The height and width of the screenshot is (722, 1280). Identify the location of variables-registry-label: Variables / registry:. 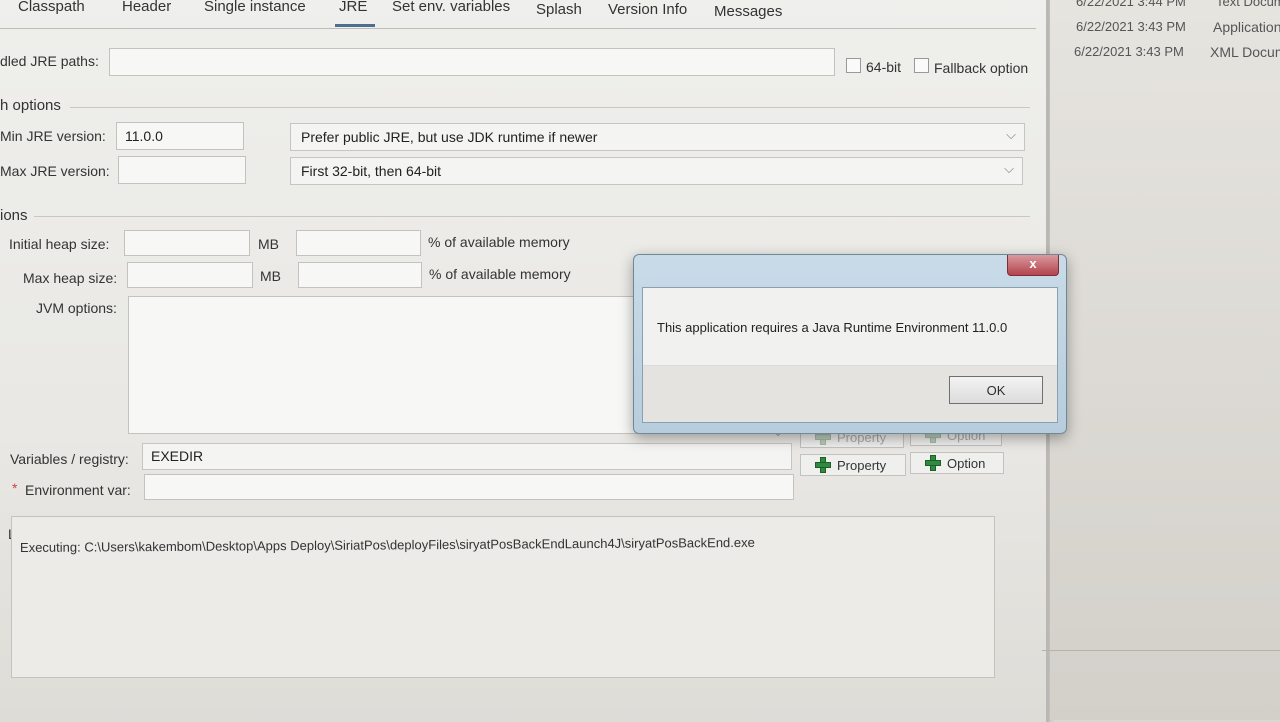
(69, 459).